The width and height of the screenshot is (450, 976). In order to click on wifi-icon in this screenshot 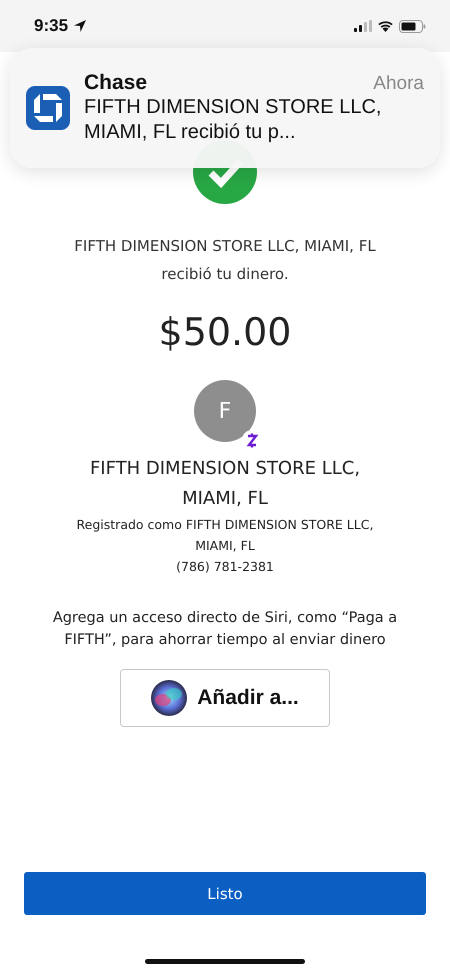, I will do `click(385, 26)`.